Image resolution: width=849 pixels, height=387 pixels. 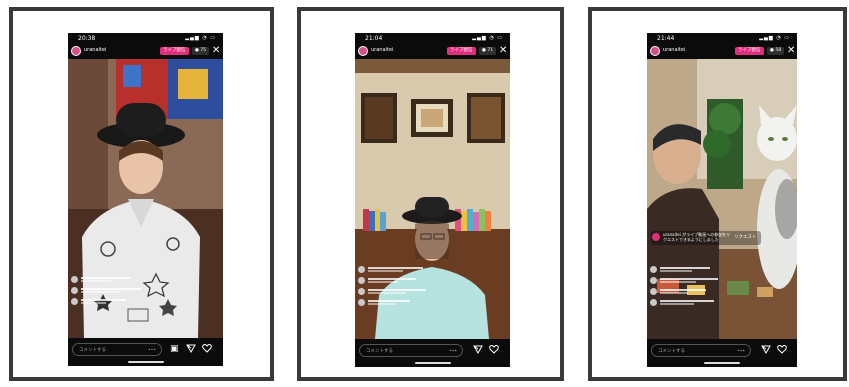 What do you see at coordinates (145, 38) in the screenshot?
I see `status-bar: 20:38 ▂▄▆ ◔ ▭` at bounding box center [145, 38].